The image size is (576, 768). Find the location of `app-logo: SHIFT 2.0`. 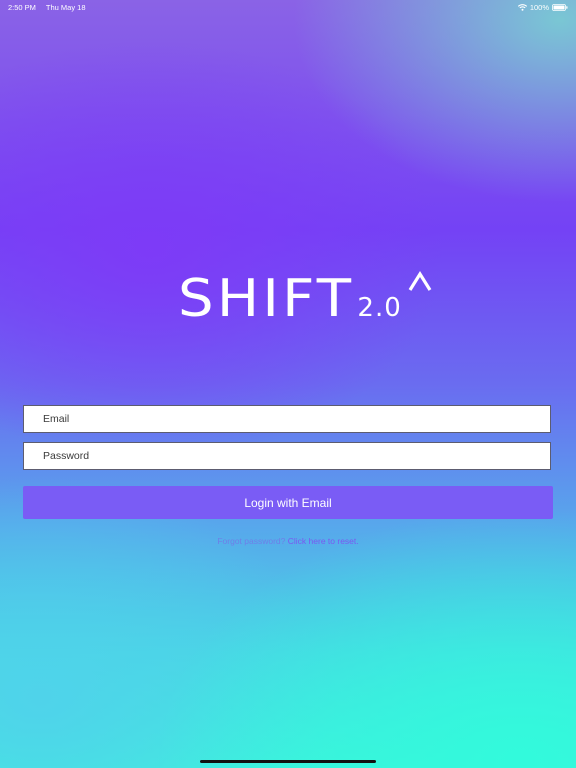

app-logo: SHIFT 2.0 is located at coordinates (288, 293).